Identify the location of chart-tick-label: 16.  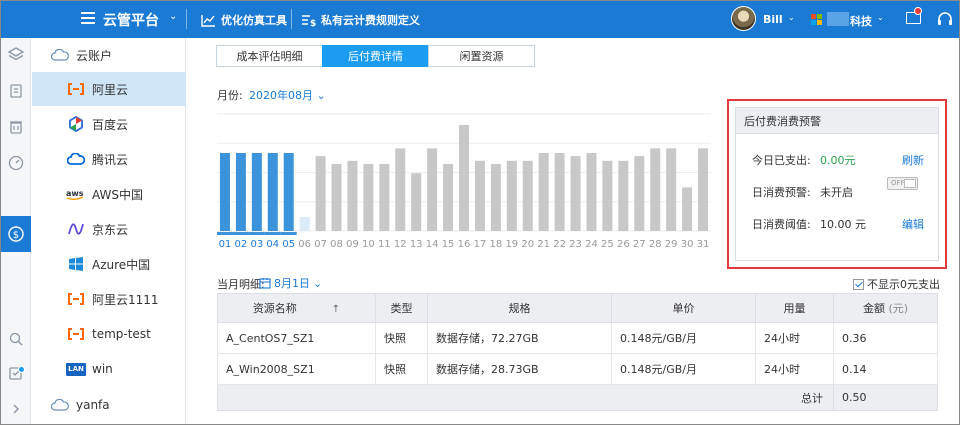
(464, 244).